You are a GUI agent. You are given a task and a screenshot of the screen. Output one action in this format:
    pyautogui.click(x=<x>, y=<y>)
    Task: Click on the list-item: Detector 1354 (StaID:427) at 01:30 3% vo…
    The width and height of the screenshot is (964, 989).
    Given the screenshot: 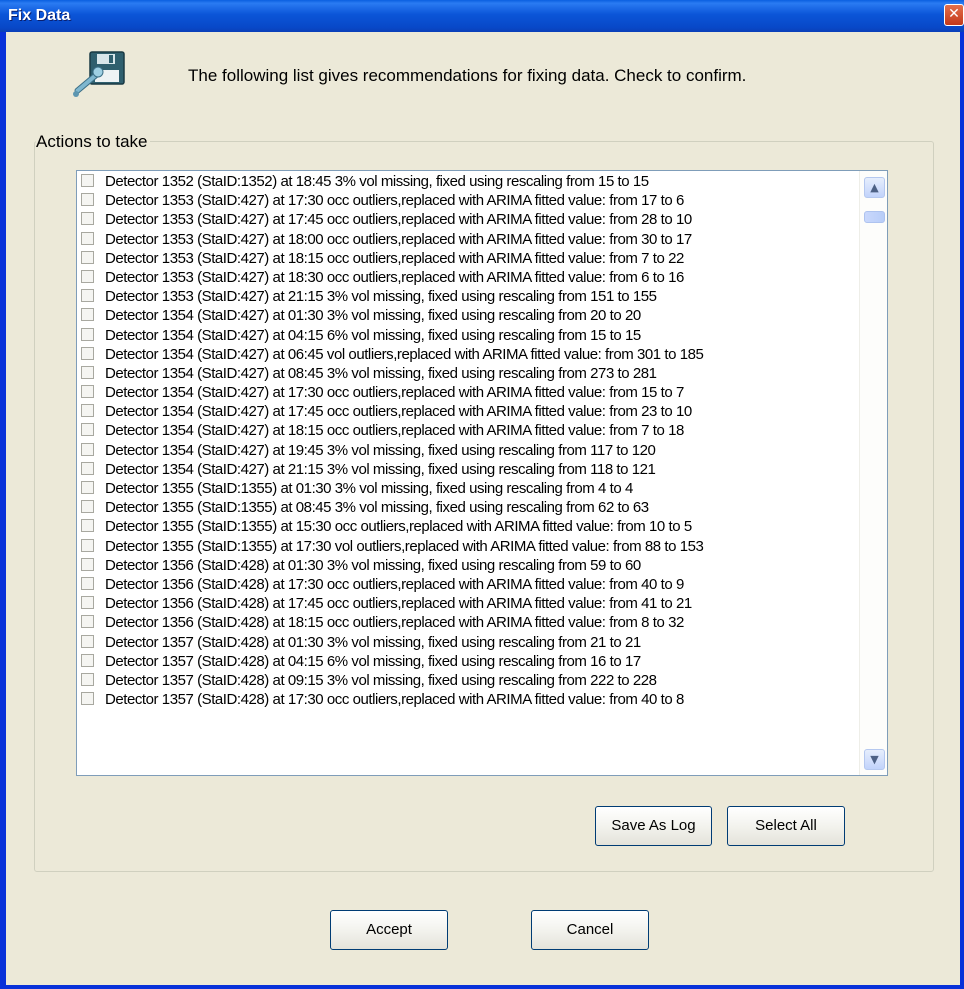 What is the action you would take?
    pyautogui.click(x=467, y=315)
    